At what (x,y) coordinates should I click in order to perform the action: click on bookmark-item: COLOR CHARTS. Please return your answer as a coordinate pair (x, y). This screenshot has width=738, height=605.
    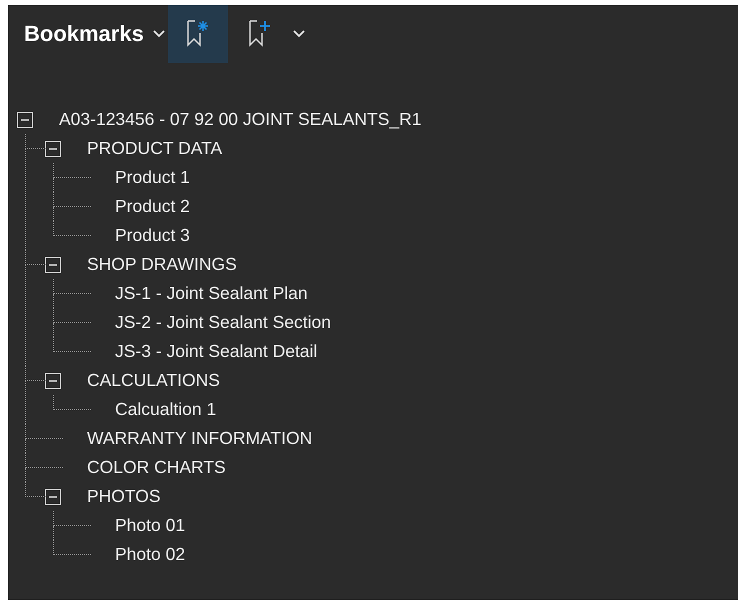
    Looking at the image, I should click on (156, 467).